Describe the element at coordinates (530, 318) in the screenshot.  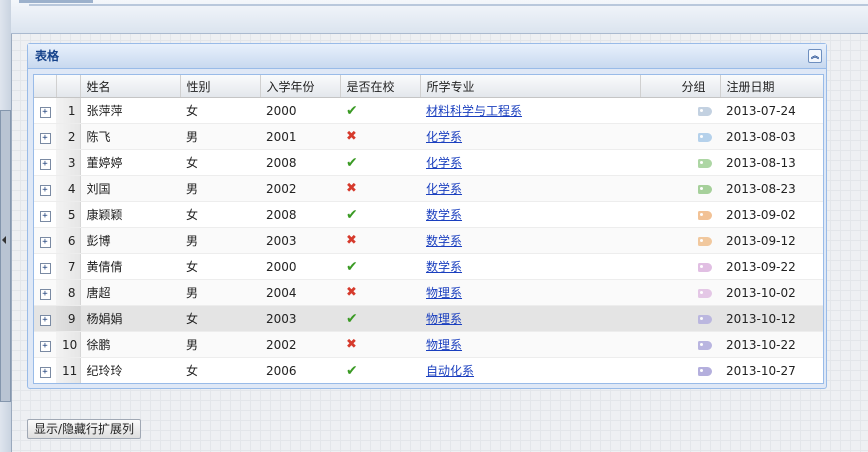
I see `cell-major: 物理系` at that location.